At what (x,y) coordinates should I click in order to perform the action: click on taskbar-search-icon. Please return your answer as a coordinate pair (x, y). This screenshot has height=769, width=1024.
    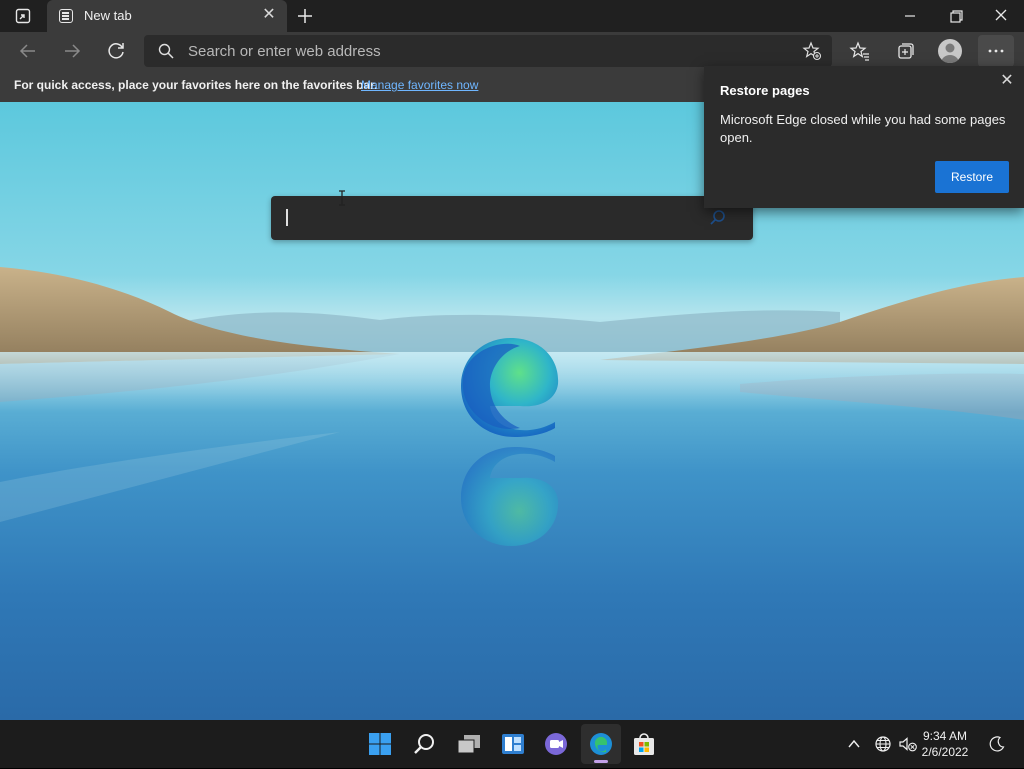
    Looking at the image, I should click on (425, 744).